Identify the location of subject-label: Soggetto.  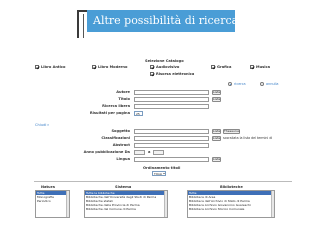
(120, 131).